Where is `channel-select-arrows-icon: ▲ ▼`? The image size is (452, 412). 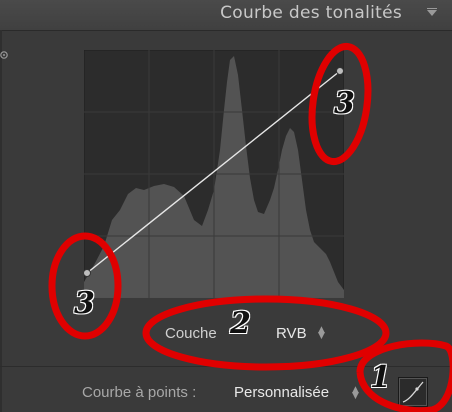 channel-select-arrows-icon: ▲ ▼ is located at coordinates (321, 333).